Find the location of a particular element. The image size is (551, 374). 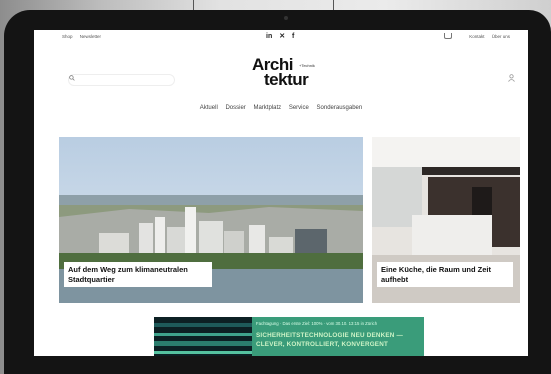

about-link: Über uns is located at coordinates (501, 36).